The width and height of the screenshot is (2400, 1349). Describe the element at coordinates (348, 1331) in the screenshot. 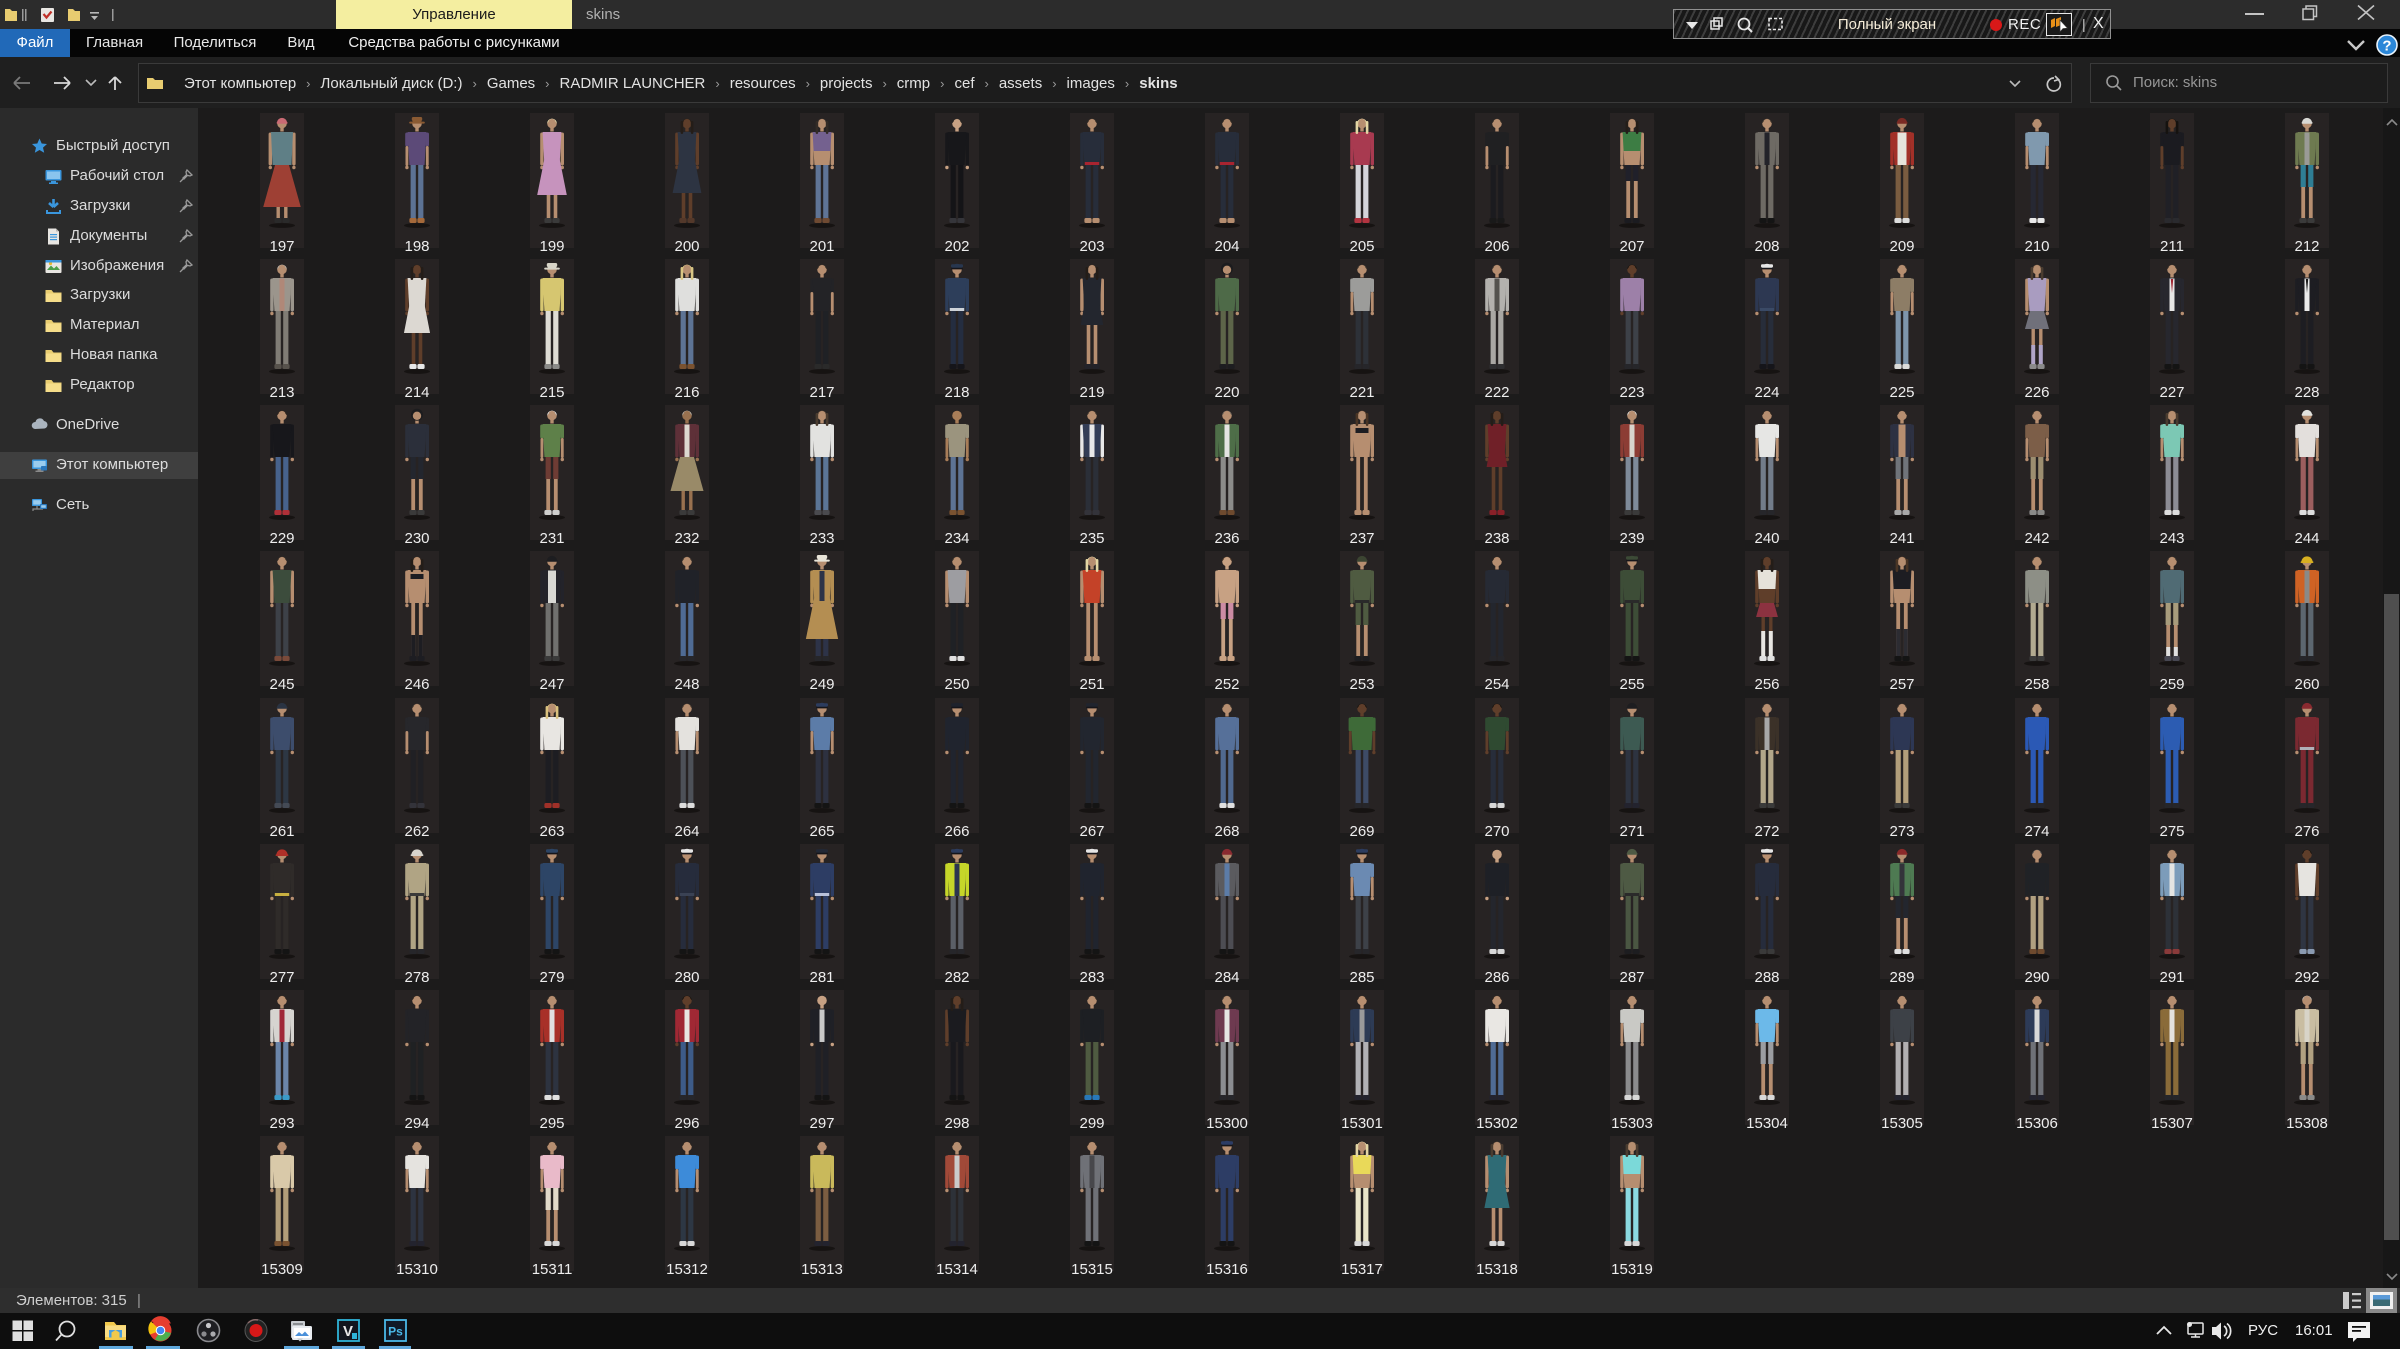

I see `svg-text: V` at that location.